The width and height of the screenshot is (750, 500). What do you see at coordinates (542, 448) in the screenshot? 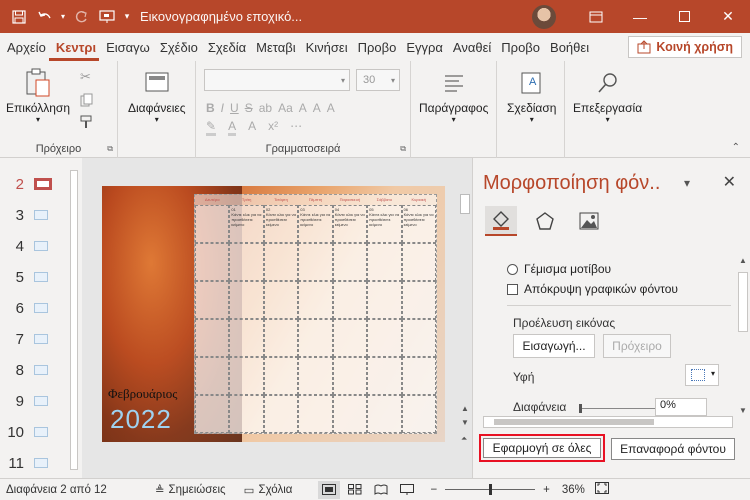
I see `apply-to-all-button: Εφαρμογή σε όλες` at bounding box center [542, 448].